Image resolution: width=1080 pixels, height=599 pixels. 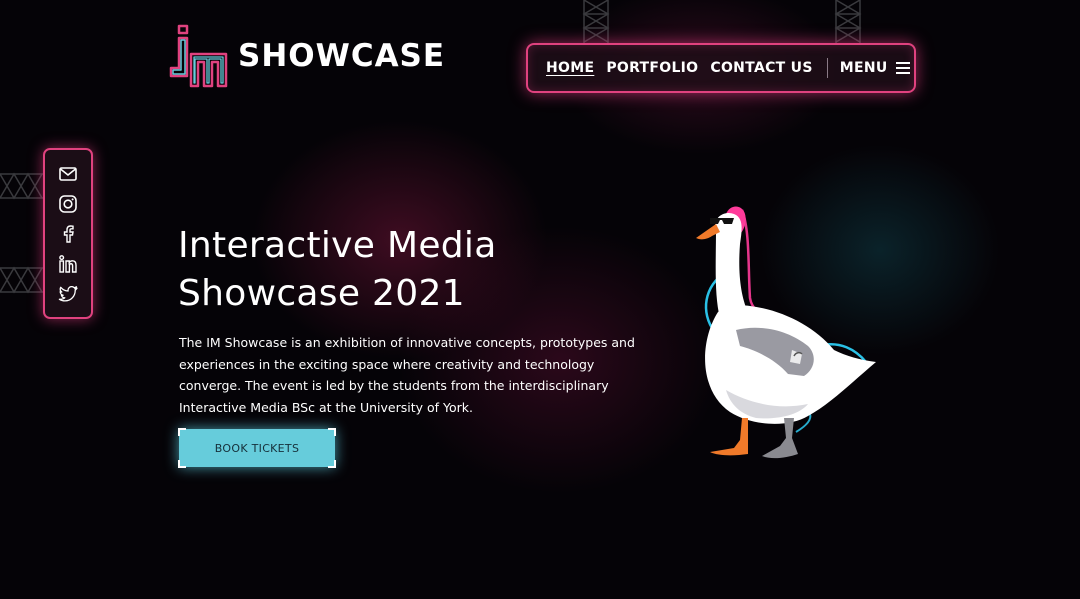 I want to click on hero-title-line-1: Interactive Media, so click(x=337, y=245).